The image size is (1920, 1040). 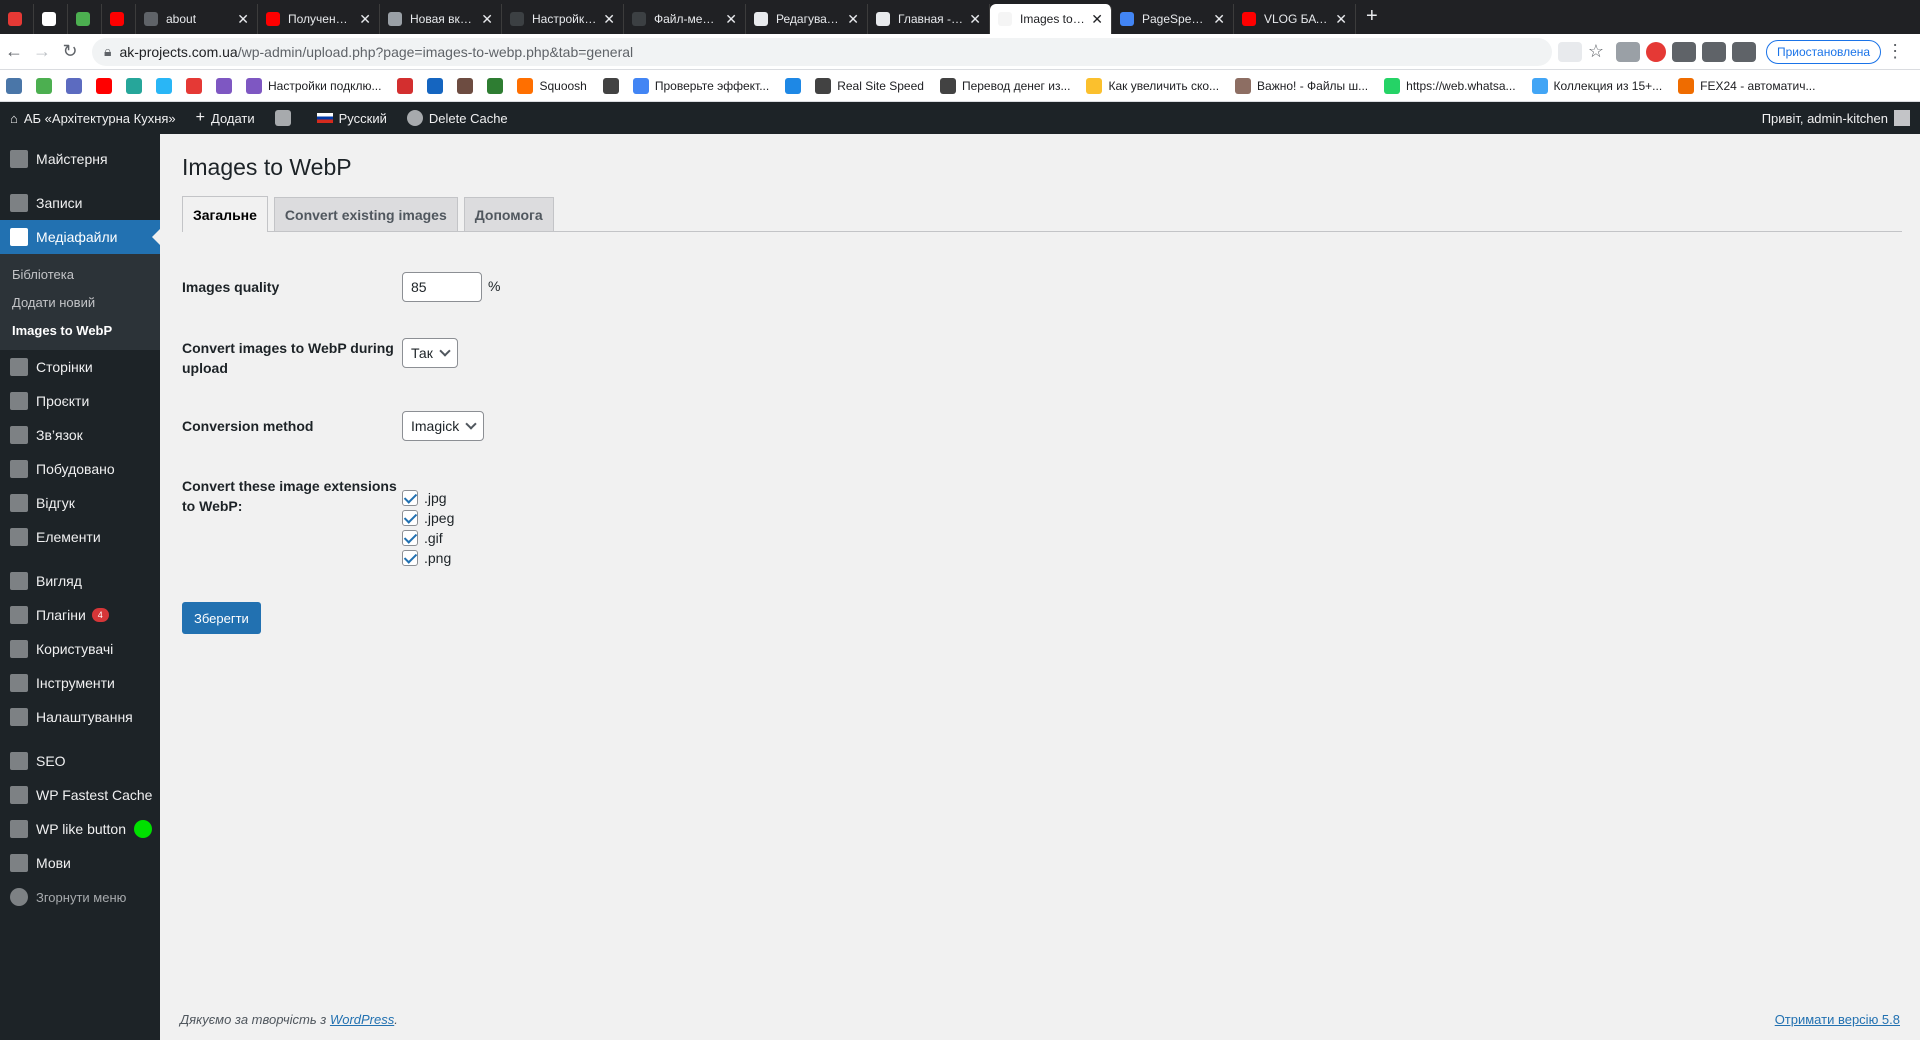 What do you see at coordinates (1714, 51) in the screenshot?
I see `puzzle-icon` at bounding box center [1714, 51].